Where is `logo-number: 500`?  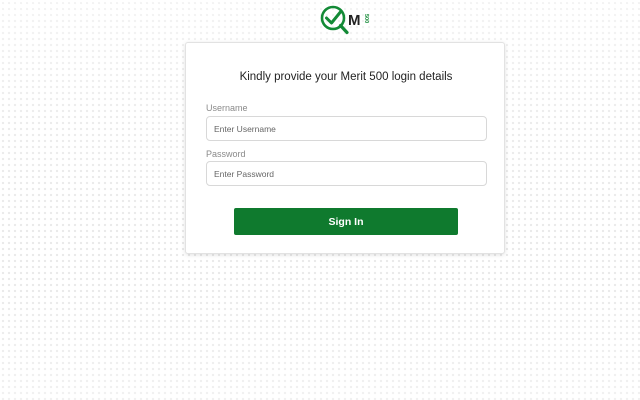
logo-number: 500 is located at coordinates (366, 18).